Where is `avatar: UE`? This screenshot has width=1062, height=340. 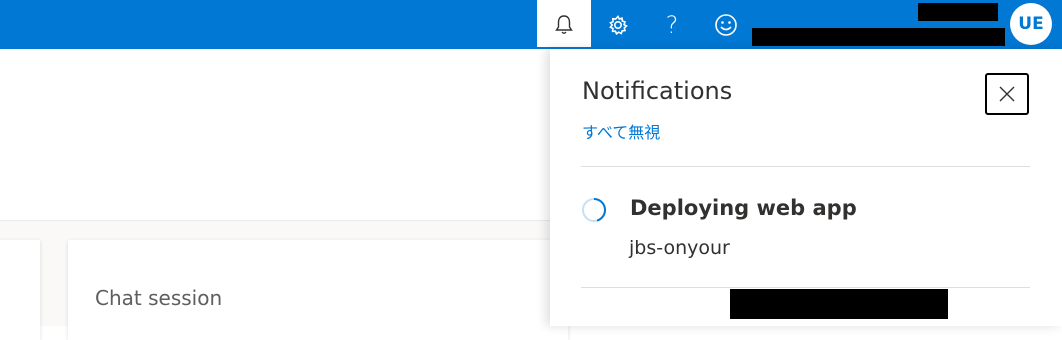
avatar: UE is located at coordinates (1031, 24).